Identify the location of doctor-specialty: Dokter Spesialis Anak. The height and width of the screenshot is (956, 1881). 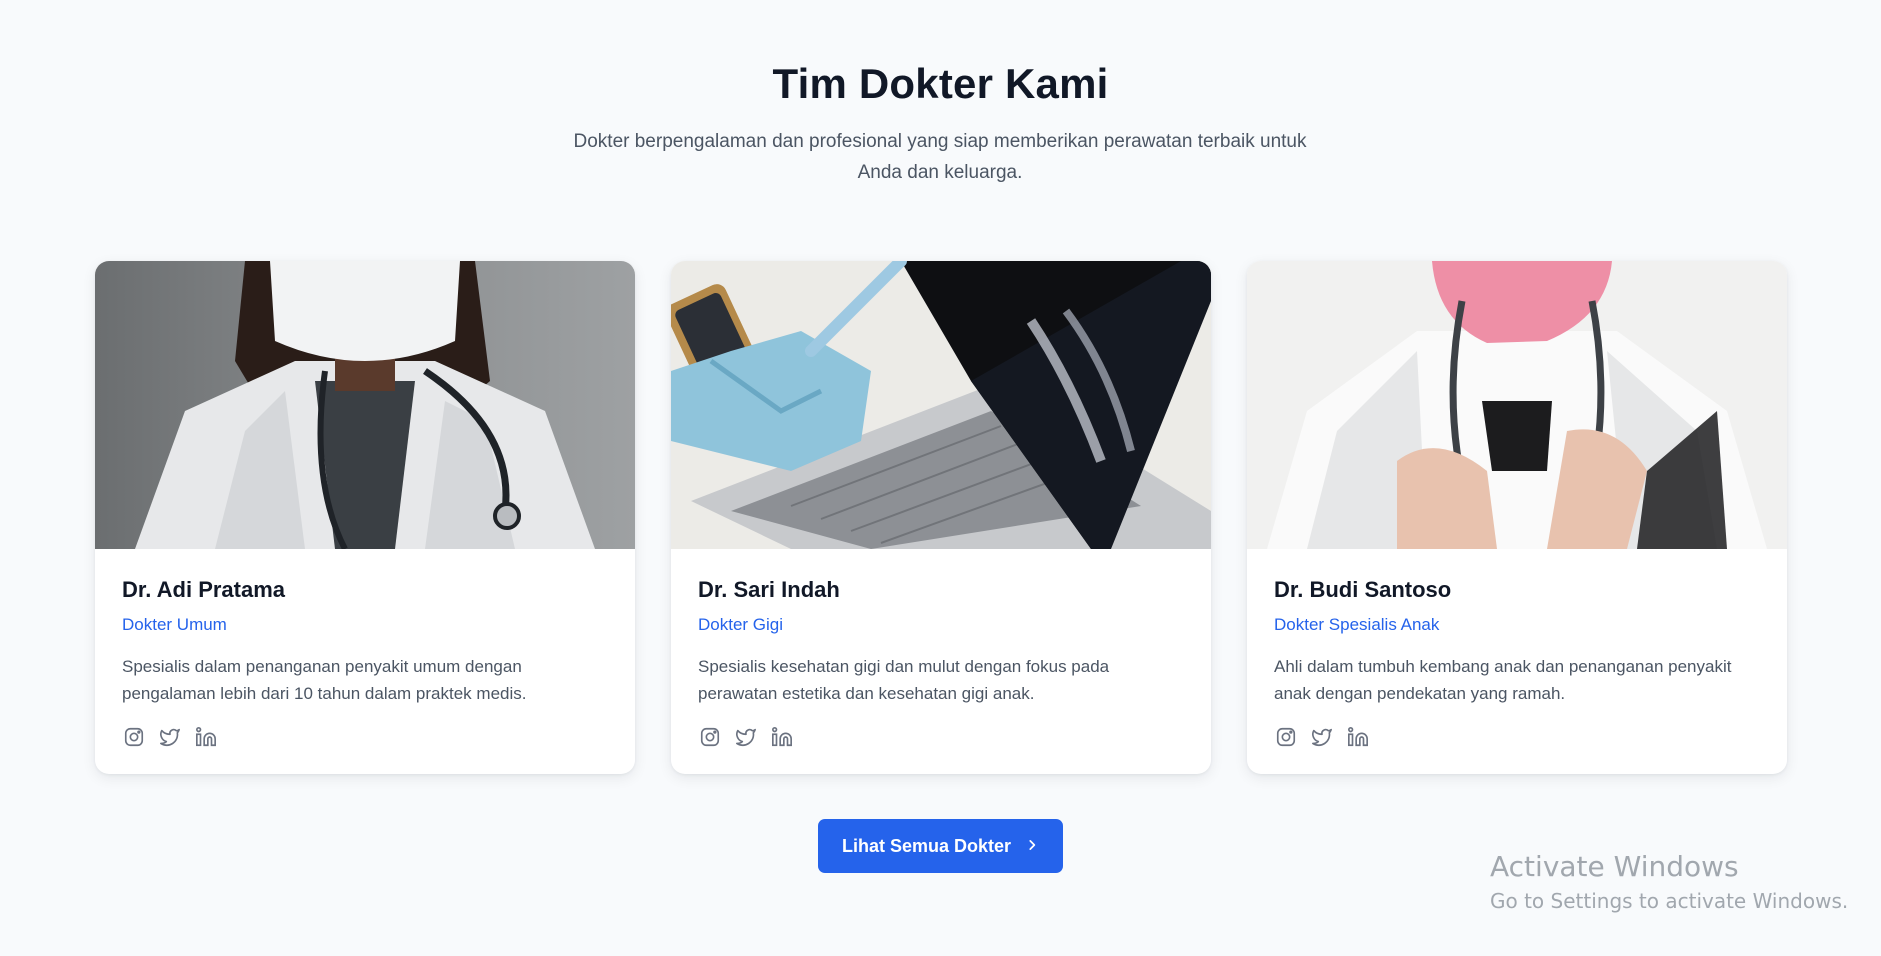
(1357, 624).